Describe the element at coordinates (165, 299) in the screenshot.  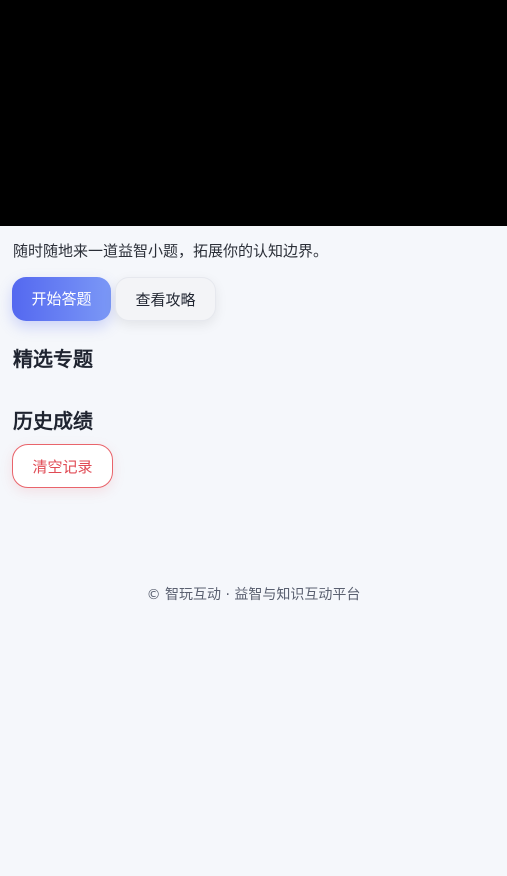
I see `view-guide-button: 查看攻略` at that location.